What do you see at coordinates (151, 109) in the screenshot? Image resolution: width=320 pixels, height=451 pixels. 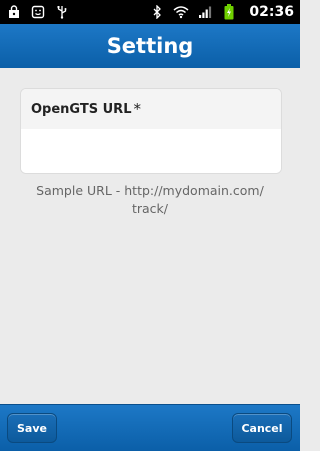 I see `url-label-row: OpenGTS URL *` at bounding box center [151, 109].